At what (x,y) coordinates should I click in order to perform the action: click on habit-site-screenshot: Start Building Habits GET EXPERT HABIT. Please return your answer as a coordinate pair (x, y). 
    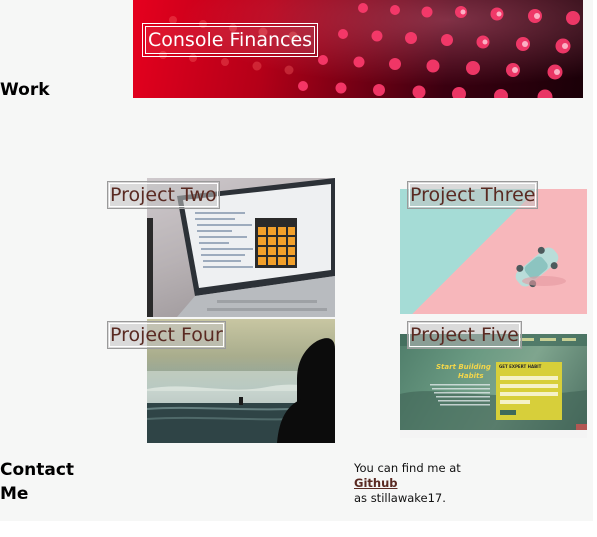
    Looking at the image, I should click on (493, 386).